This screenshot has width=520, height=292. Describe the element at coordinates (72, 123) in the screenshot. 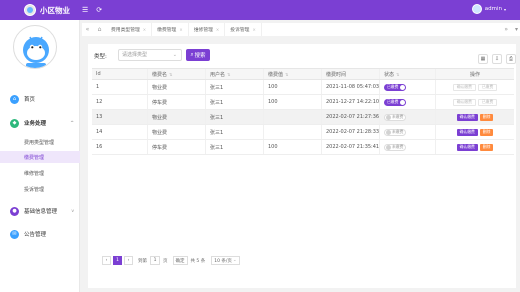

I see `chevron-up-icon: ^` at that location.